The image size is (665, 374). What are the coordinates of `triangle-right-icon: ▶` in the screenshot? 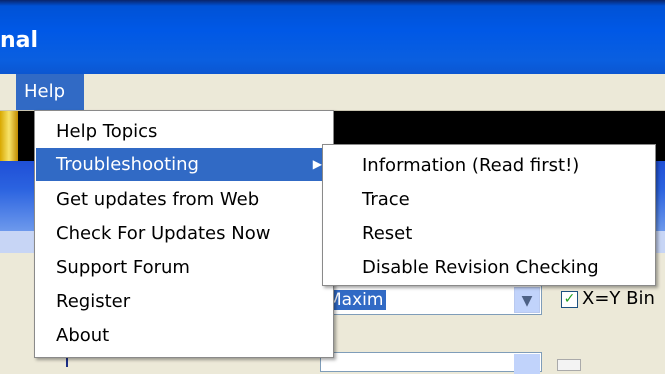 It's located at (317, 164).